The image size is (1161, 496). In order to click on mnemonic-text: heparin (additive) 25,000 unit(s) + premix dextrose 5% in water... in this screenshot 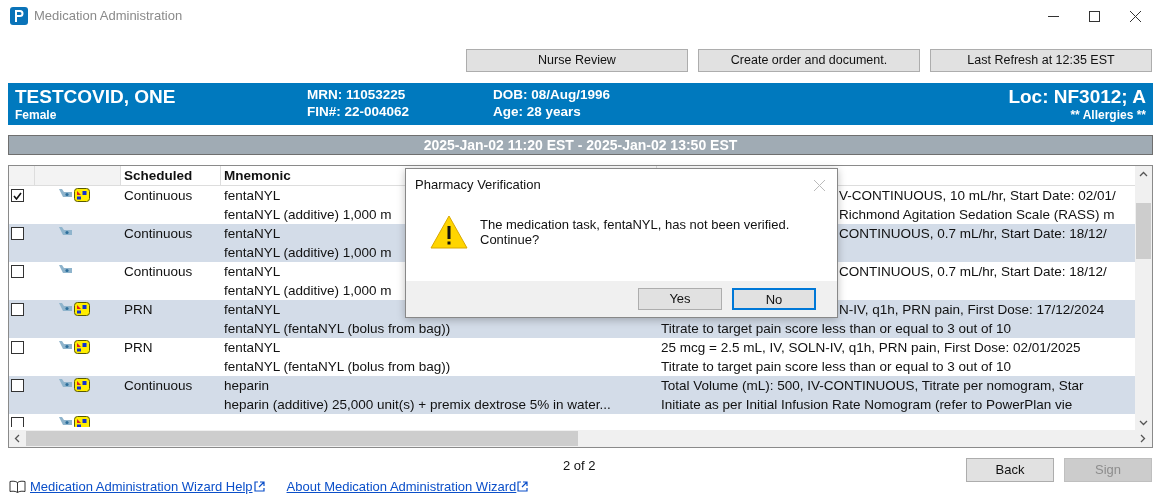, I will do `click(417, 405)`.